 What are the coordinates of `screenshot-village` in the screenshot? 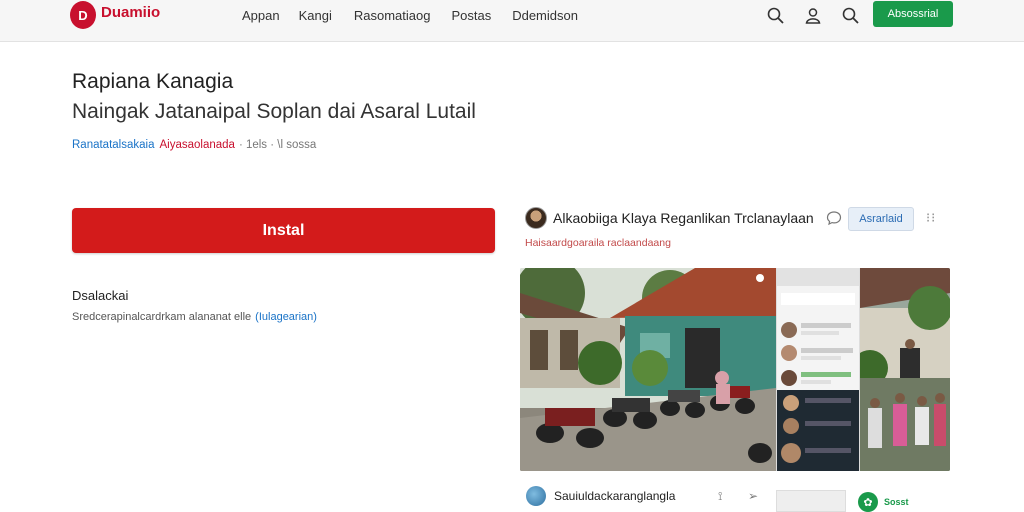 It's located at (648, 369).